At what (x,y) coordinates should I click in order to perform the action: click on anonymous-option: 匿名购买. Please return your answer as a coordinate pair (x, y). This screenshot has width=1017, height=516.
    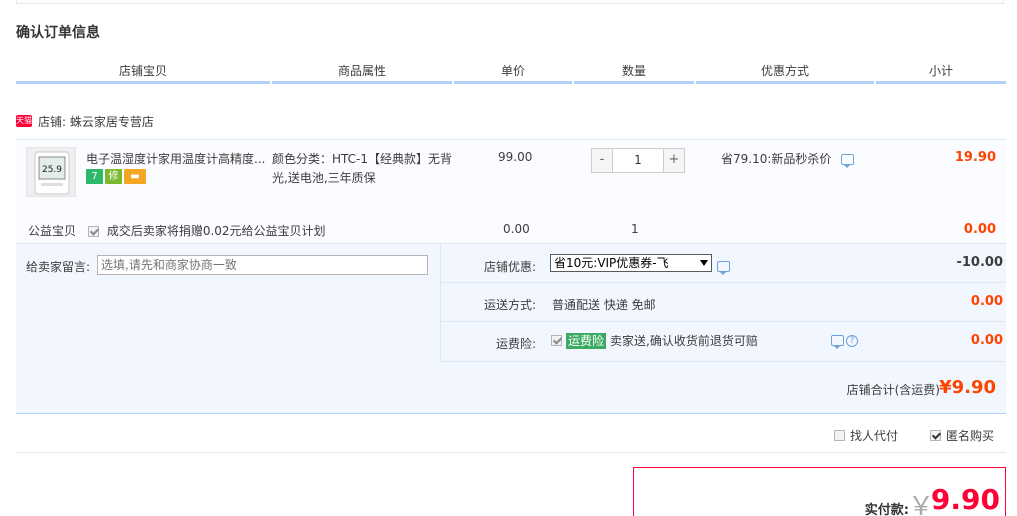
    Looking at the image, I should click on (962, 435).